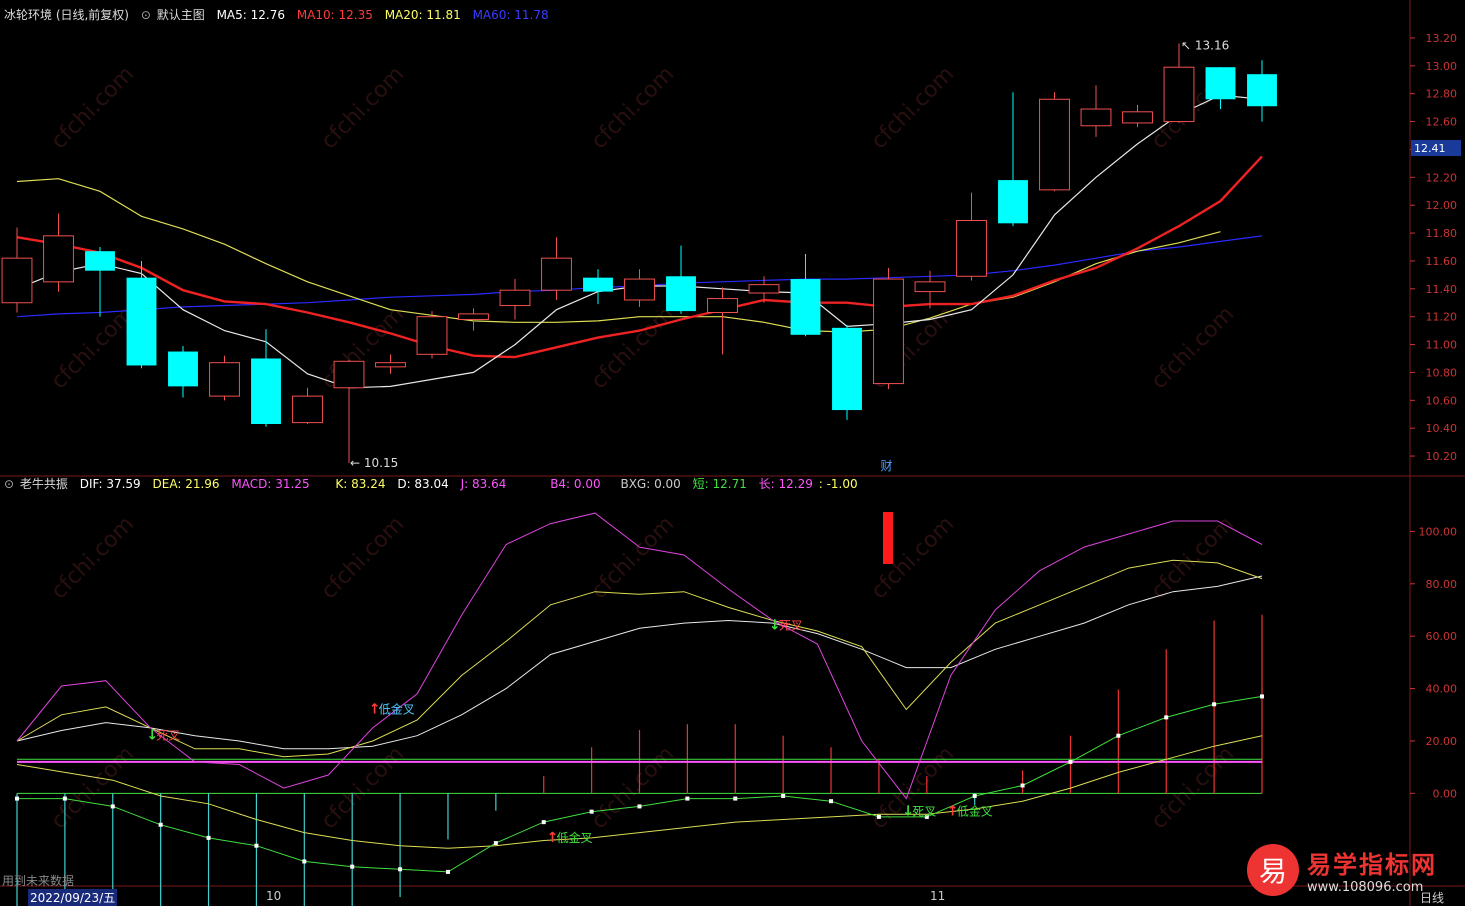  What do you see at coordinates (1442, 261) in the screenshot?
I see `y-tick-label: 11.60` at bounding box center [1442, 261].